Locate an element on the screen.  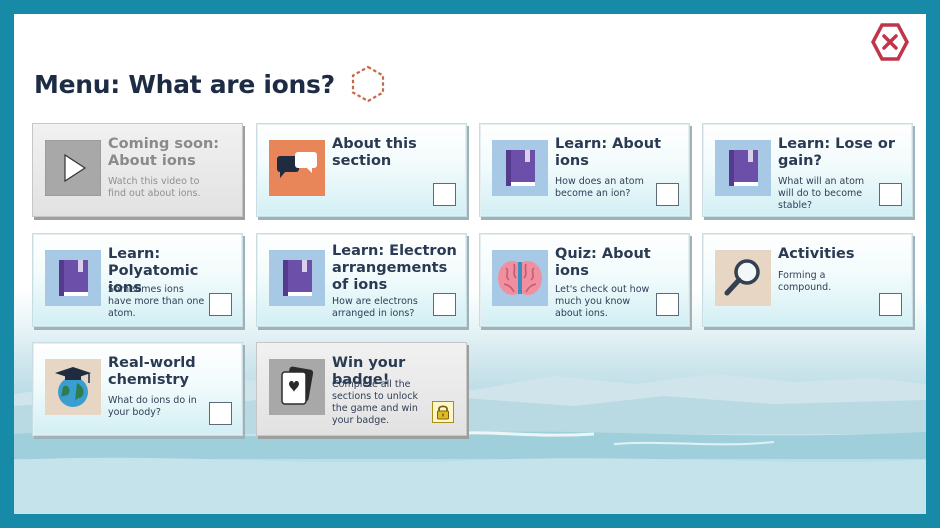
globe-graduation-icon is located at coordinates (73, 387).